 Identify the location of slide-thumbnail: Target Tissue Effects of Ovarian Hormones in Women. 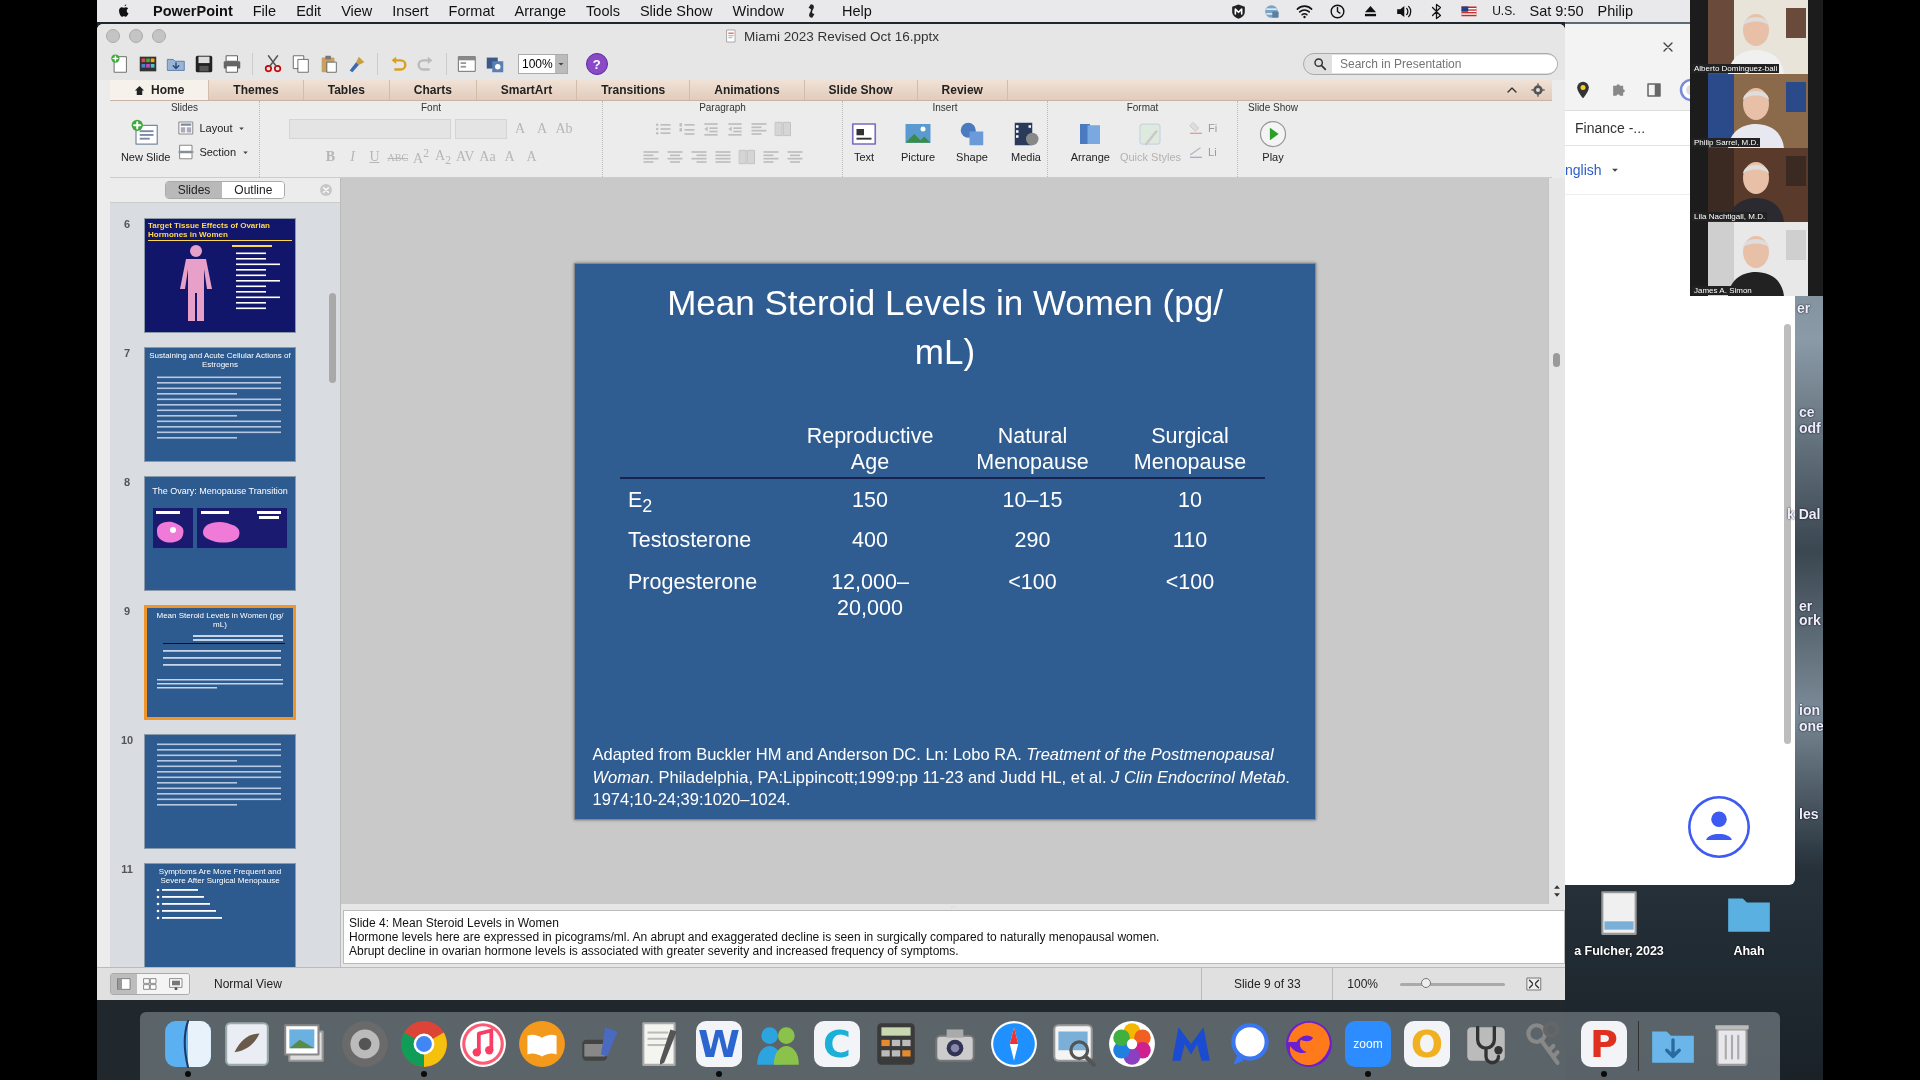
(220, 275).